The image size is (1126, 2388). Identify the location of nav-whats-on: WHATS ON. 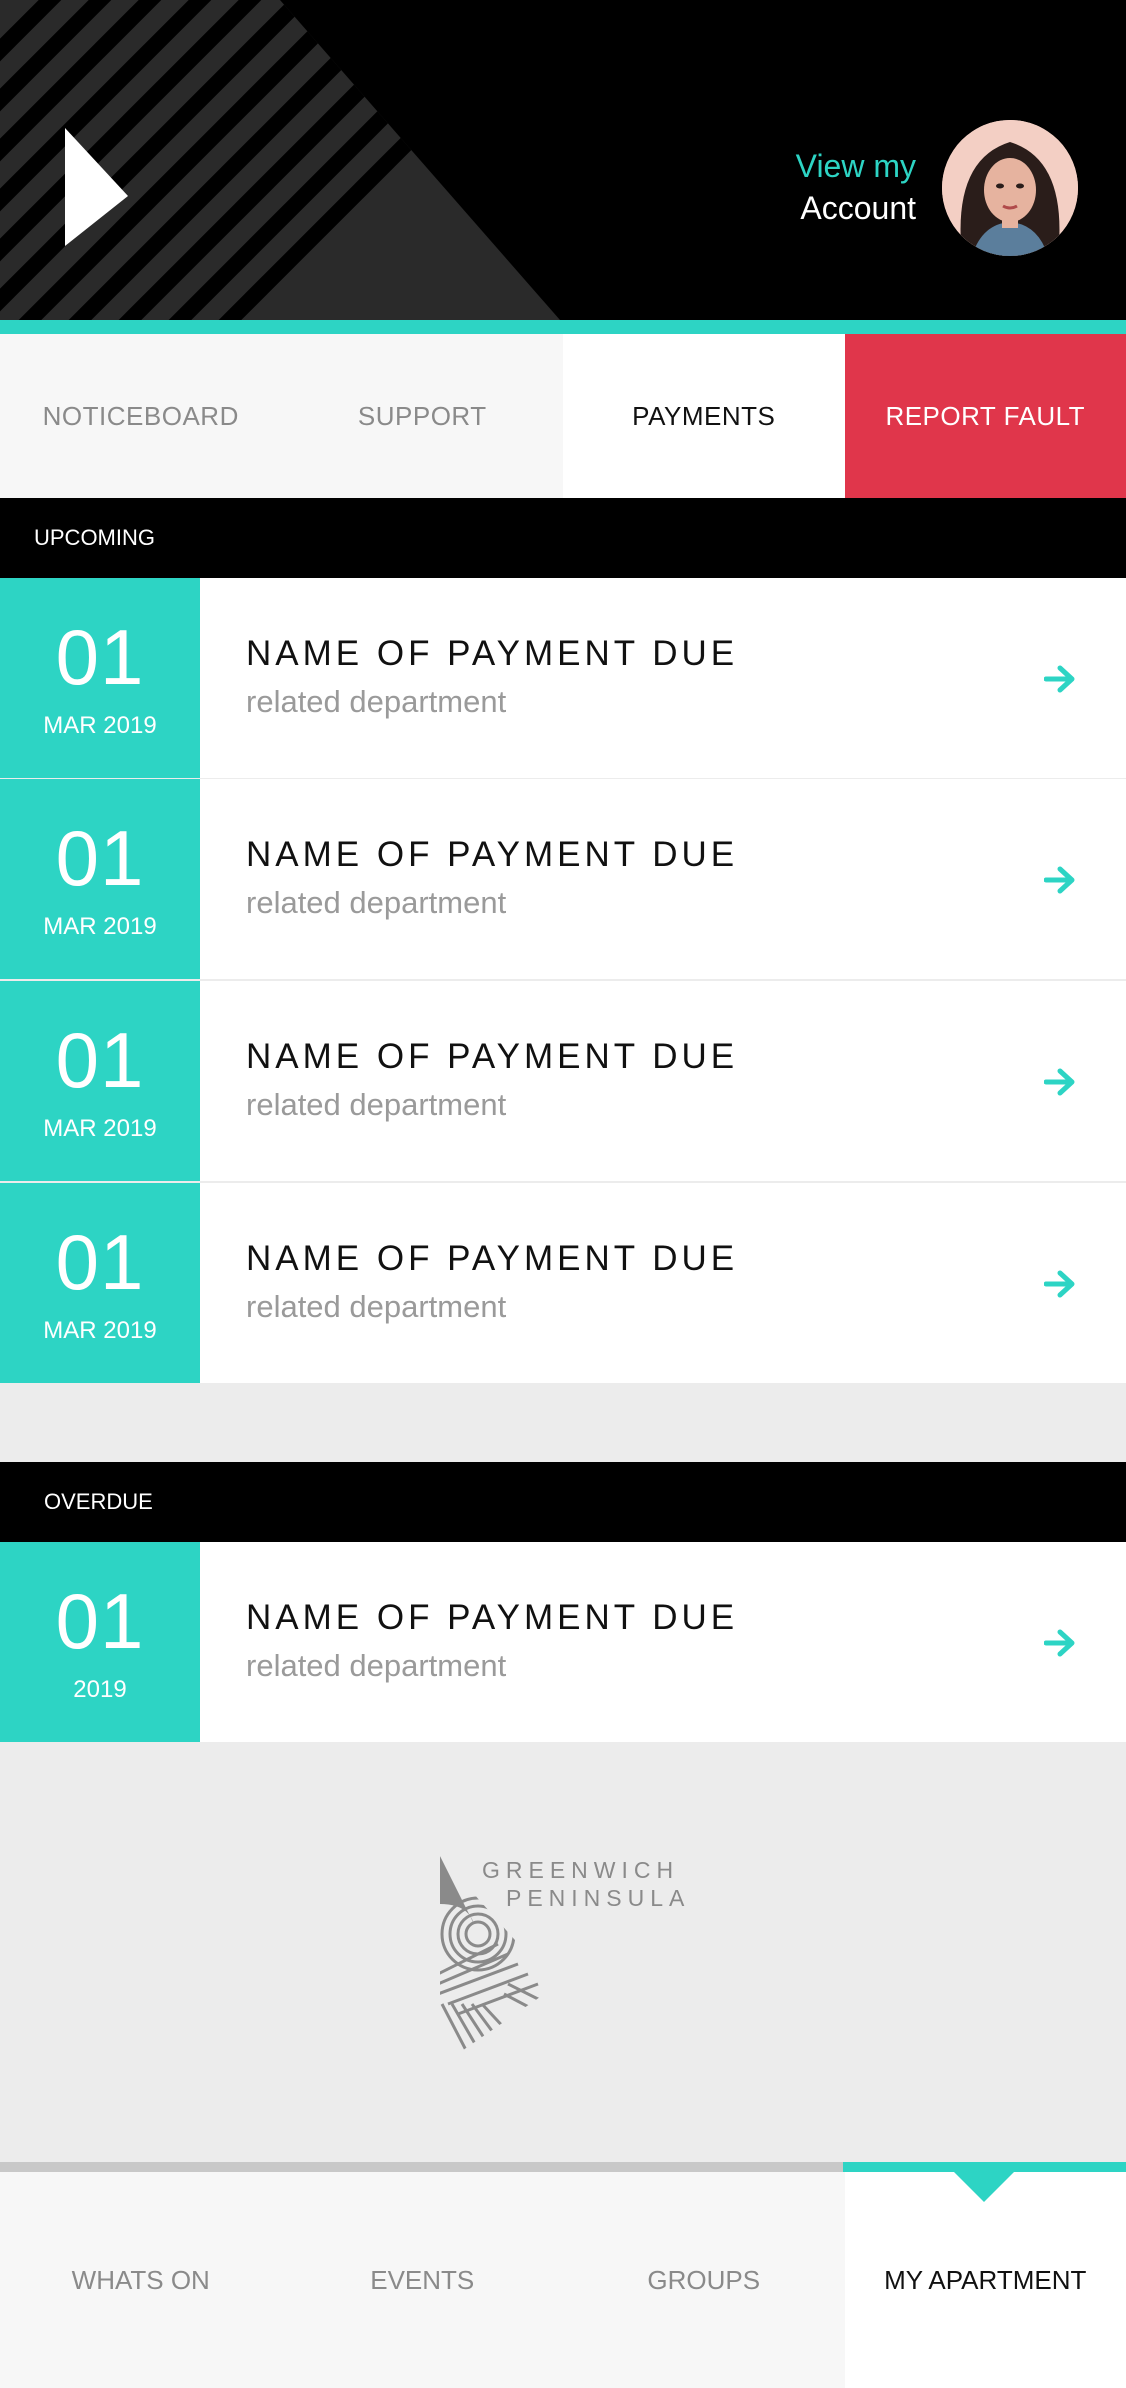
(141, 2280).